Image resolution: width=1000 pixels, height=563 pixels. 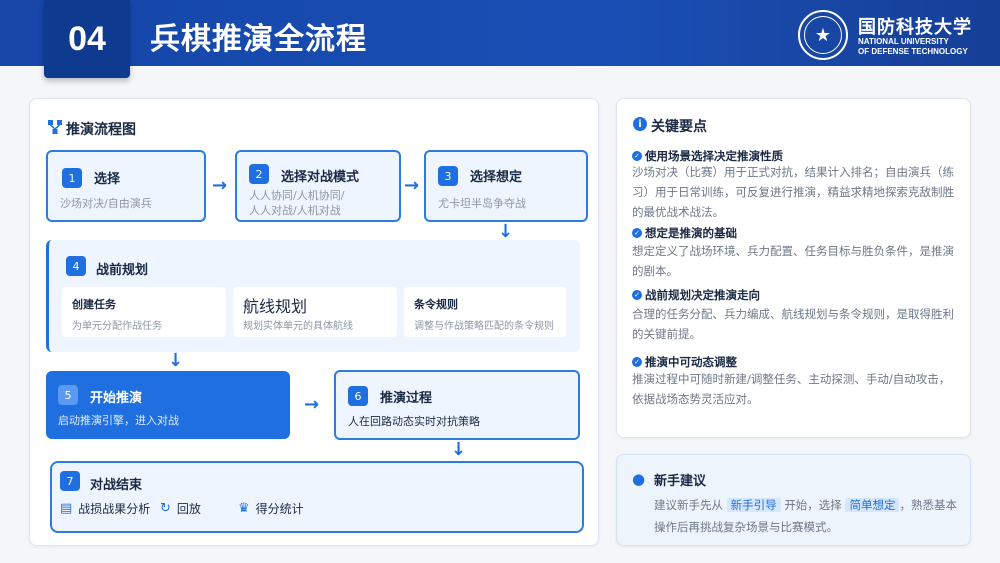 I want to click on step-title: 推演过程, so click(x=406, y=398).